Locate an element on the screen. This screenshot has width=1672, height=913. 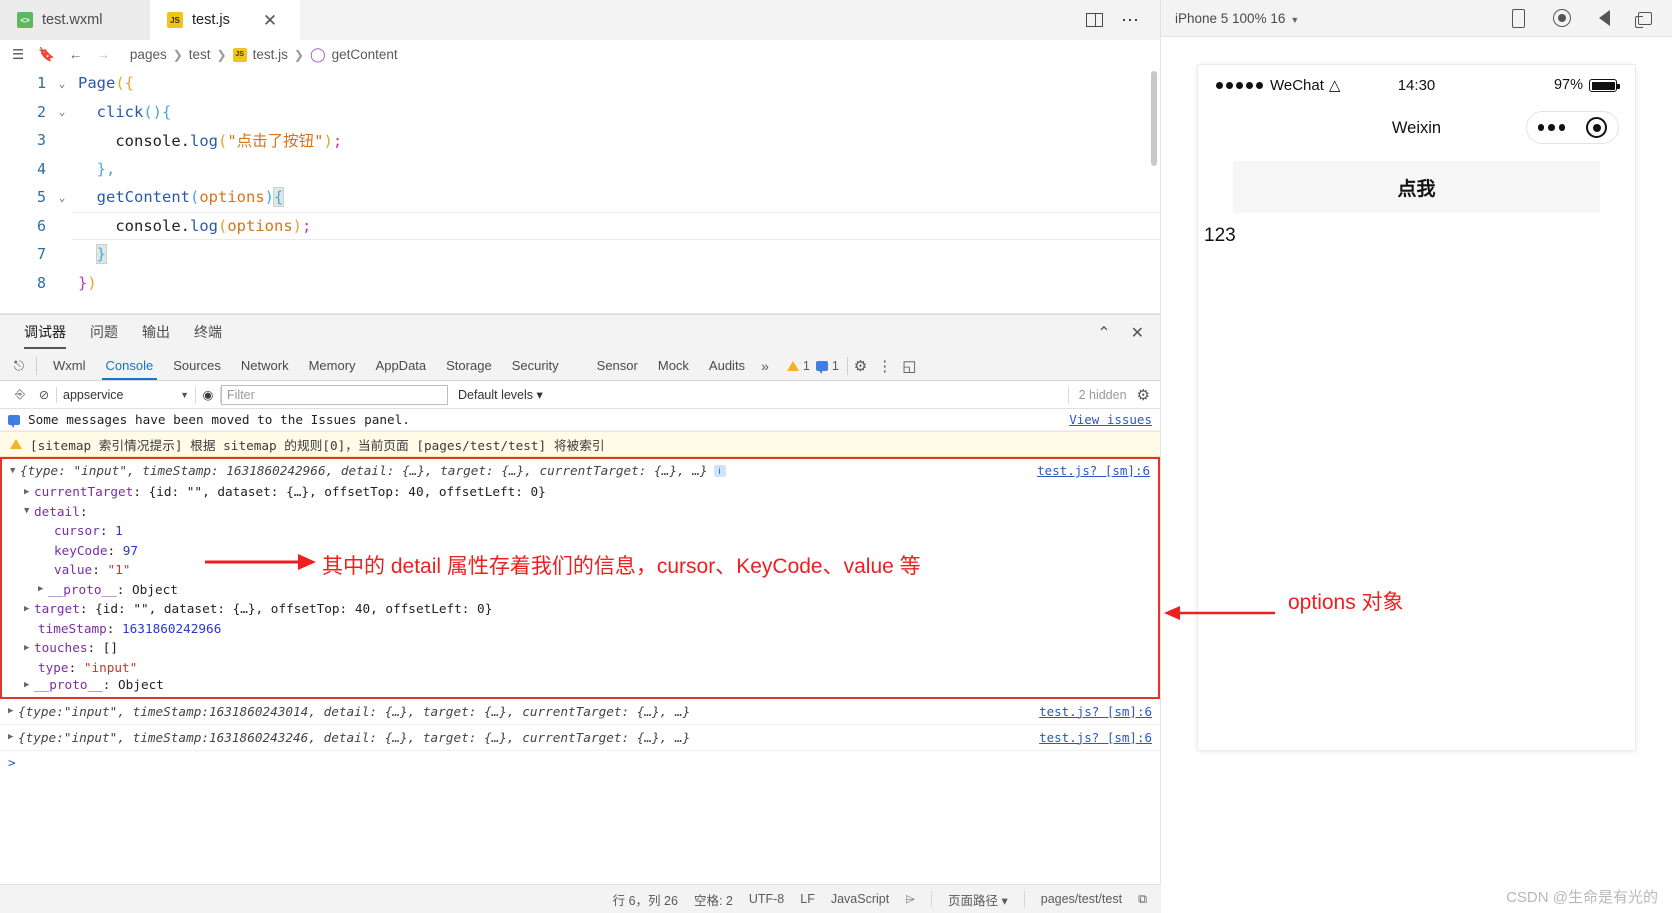
record-icon is located at coordinates (1562, 18).